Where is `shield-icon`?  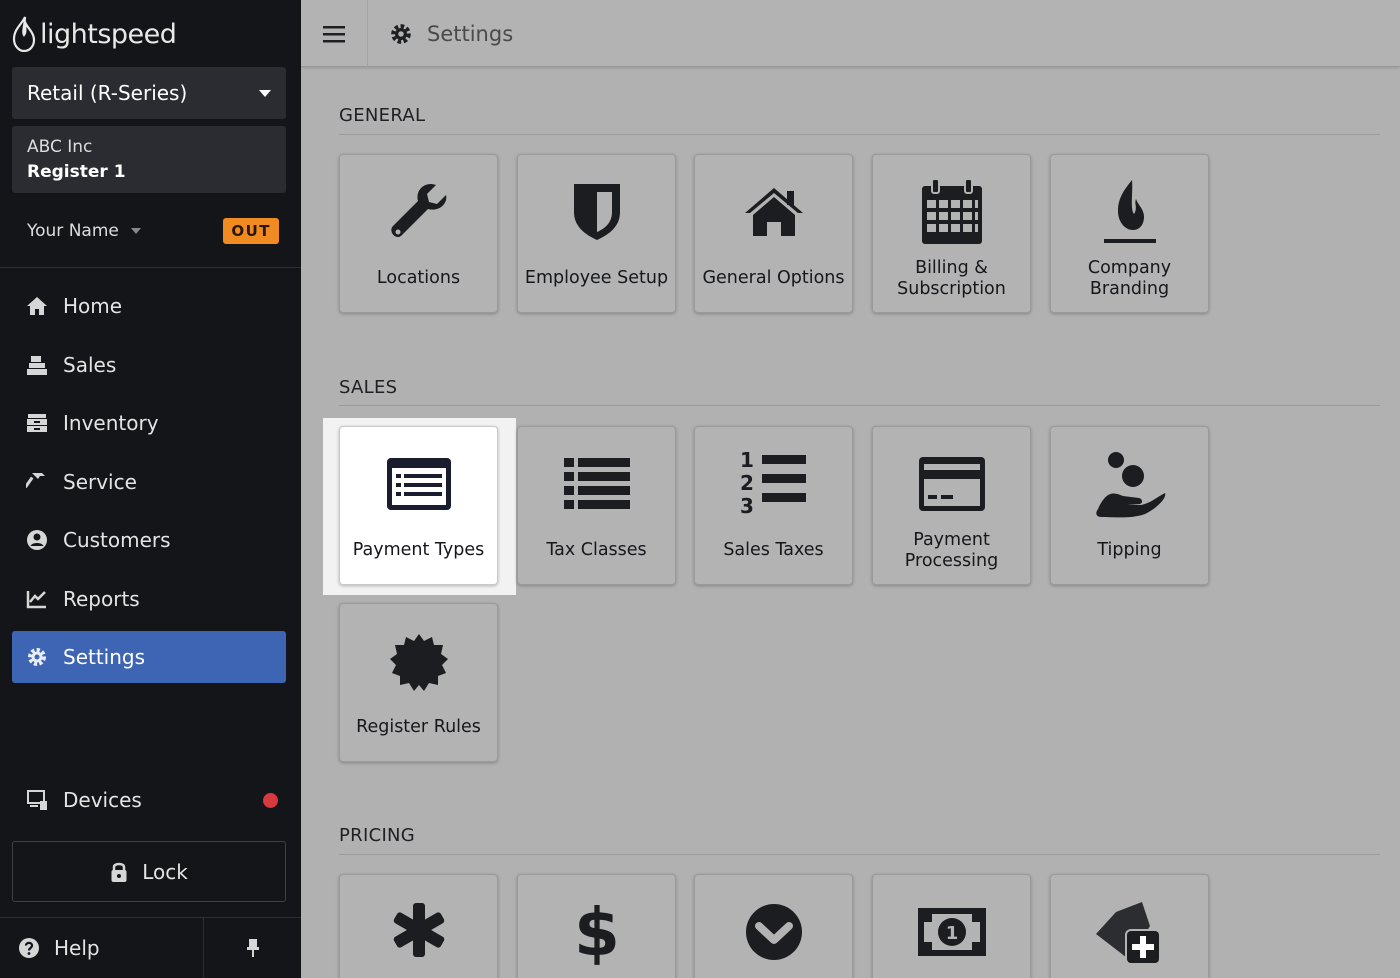
shield-icon is located at coordinates (596, 212).